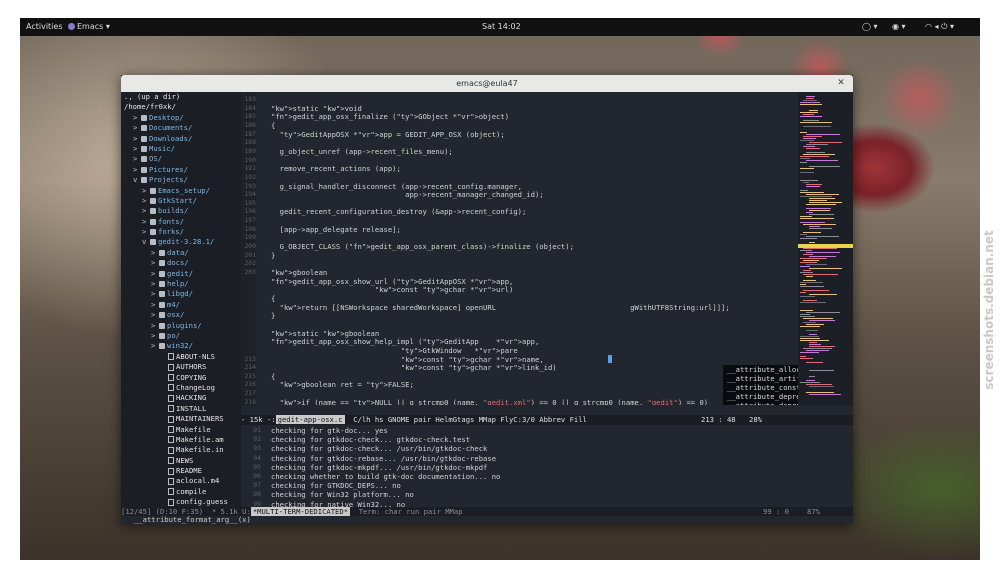 The height and width of the screenshot is (580, 1000). I want to click on line-number: 191, so click(250, 168).